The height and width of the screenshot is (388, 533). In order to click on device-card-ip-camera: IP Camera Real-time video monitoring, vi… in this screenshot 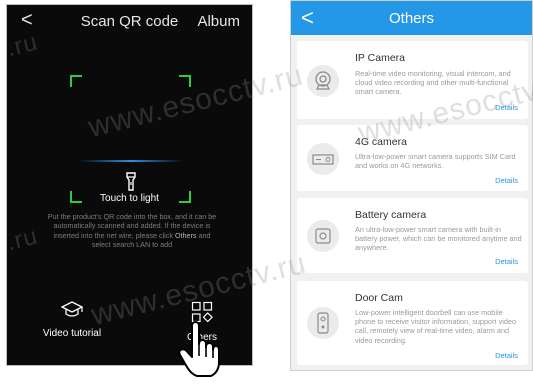, I will do `click(412, 80)`.